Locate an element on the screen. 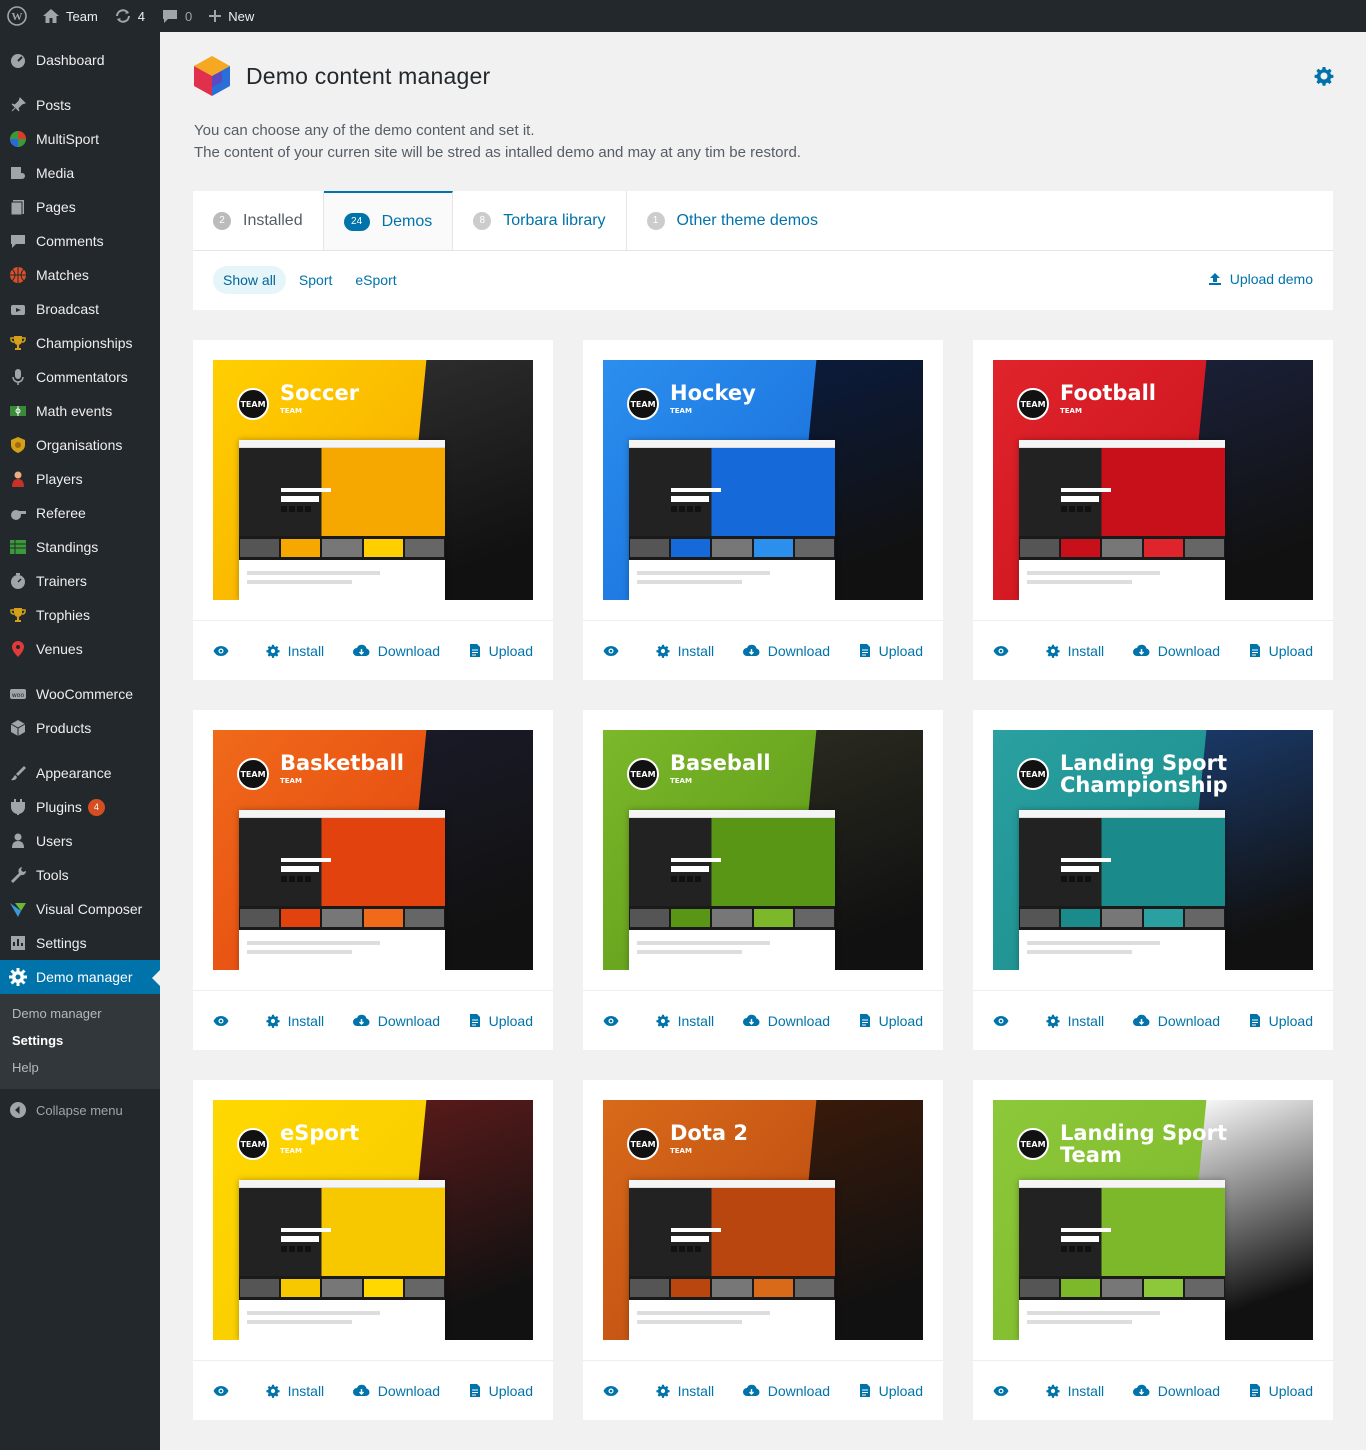 This screenshot has width=1366, height=1450. tab-demos: 24 Demos is located at coordinates (388, 220).